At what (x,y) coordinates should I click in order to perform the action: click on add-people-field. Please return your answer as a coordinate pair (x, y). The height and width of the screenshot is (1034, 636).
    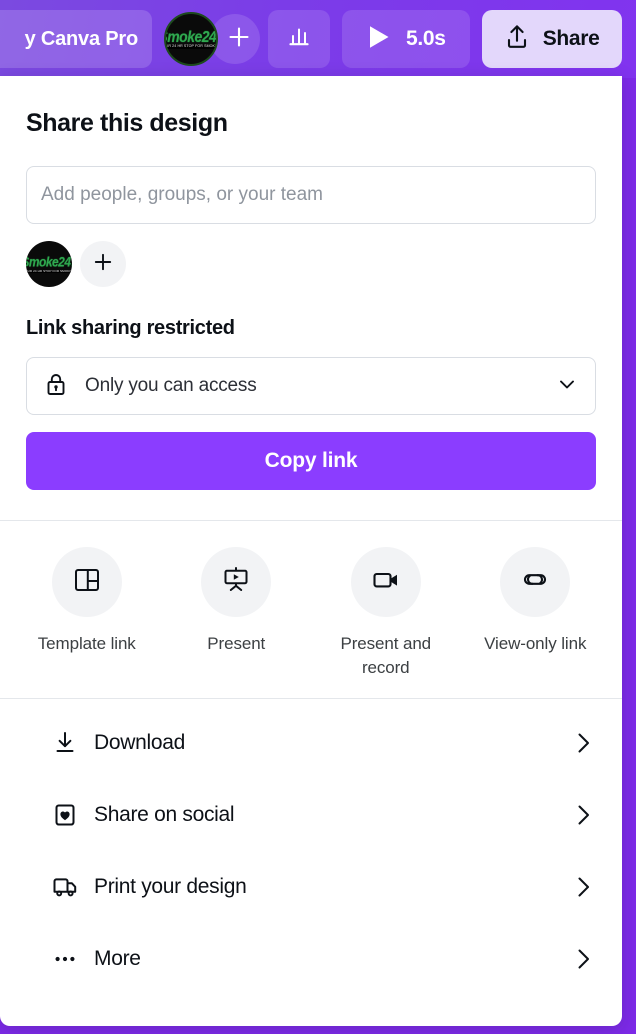
    Looking at the image, I should click on (311, 195).